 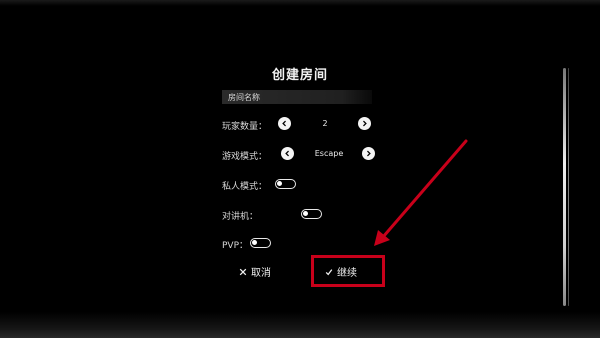 I want to click on highlight-box, so click(x=348, y=271).